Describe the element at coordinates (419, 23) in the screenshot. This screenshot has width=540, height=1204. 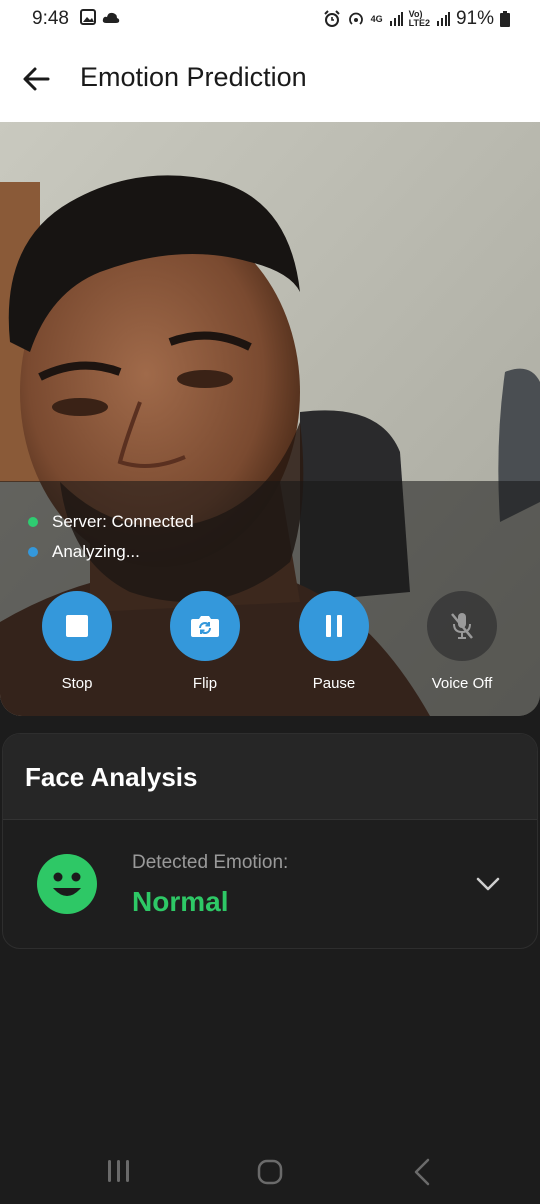
I see `volte-bottom-label: LTE2` at that location.